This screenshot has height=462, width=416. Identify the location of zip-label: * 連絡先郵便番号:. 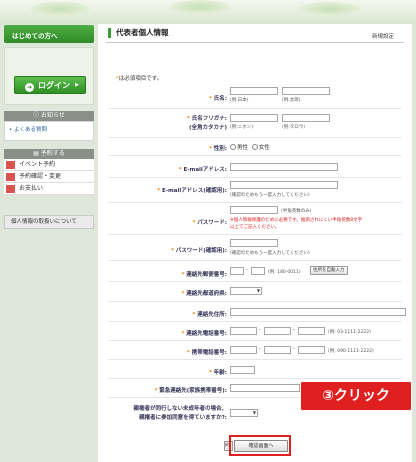
(204, 275).